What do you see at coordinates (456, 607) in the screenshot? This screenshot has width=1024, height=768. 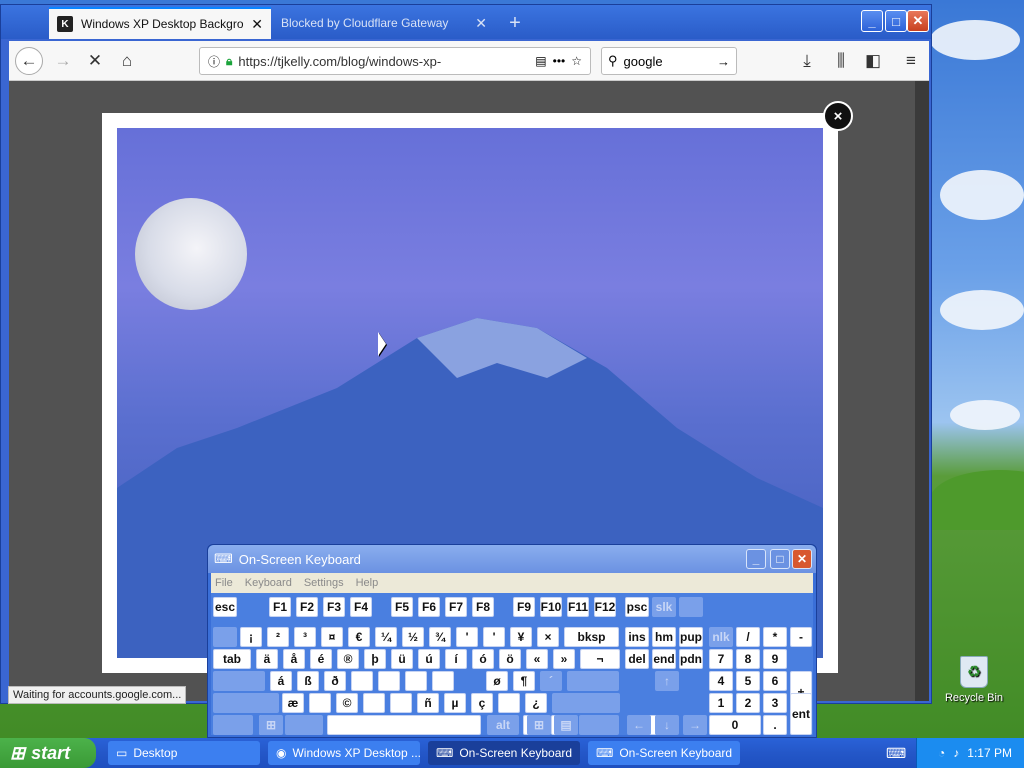 I see `key-F7: F7` at bounding box center [456, 607].